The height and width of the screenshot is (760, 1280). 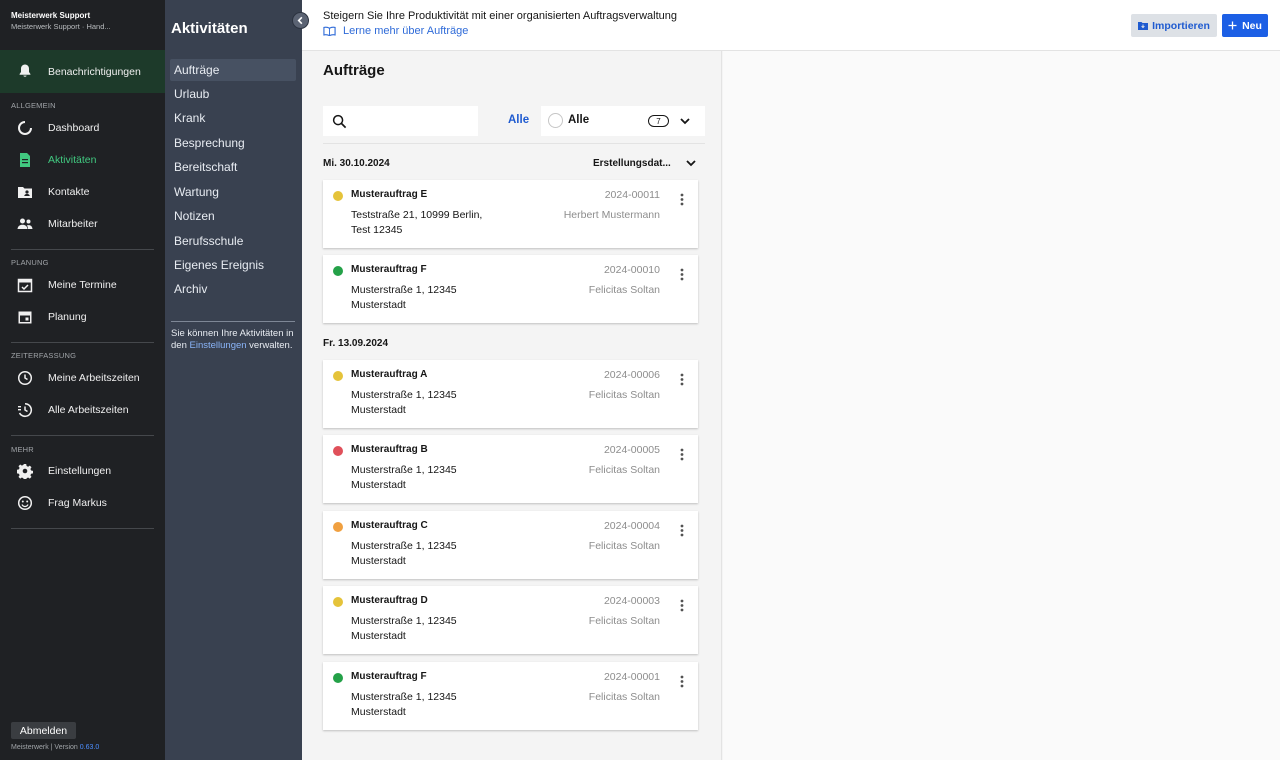 What do you see at coordinates (377, 229) in the screenshot?
I see `address-line-2: Test 12345` at bounding box center [377, 229].